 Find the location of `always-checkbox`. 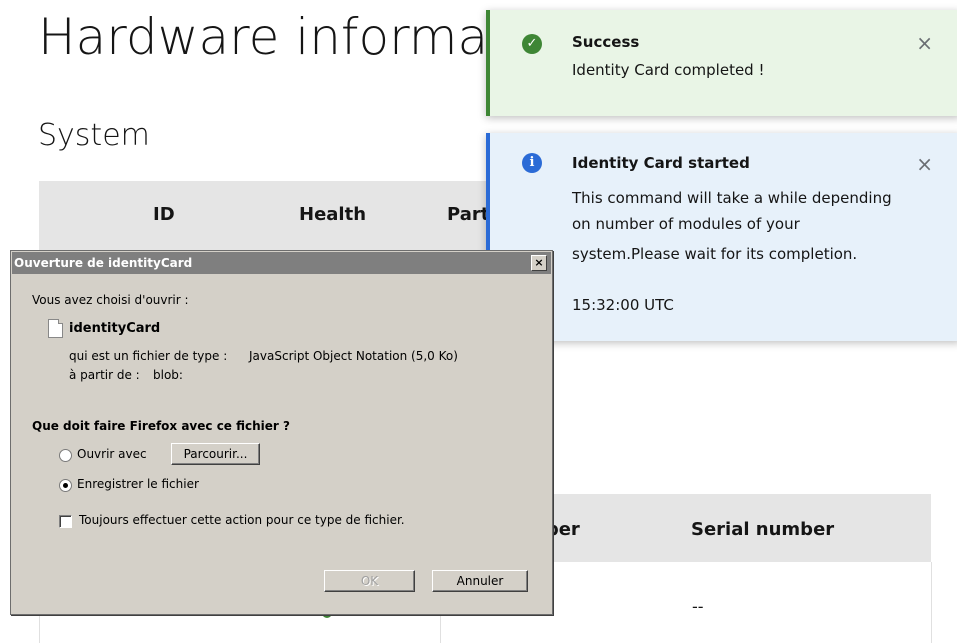

always-checkbox is located at coordinates (65, 521).